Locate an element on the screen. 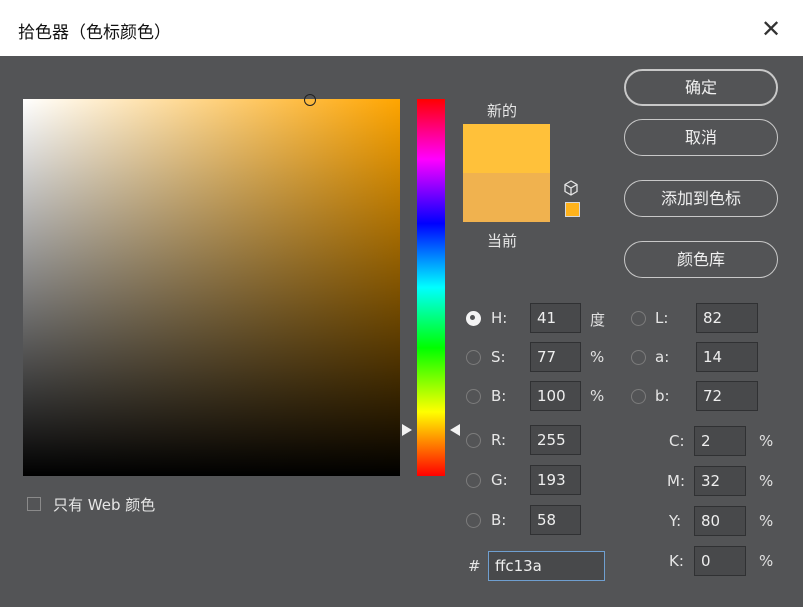  web-only-label: 只有 Web 颜色 is located at coordinates (104, 505).